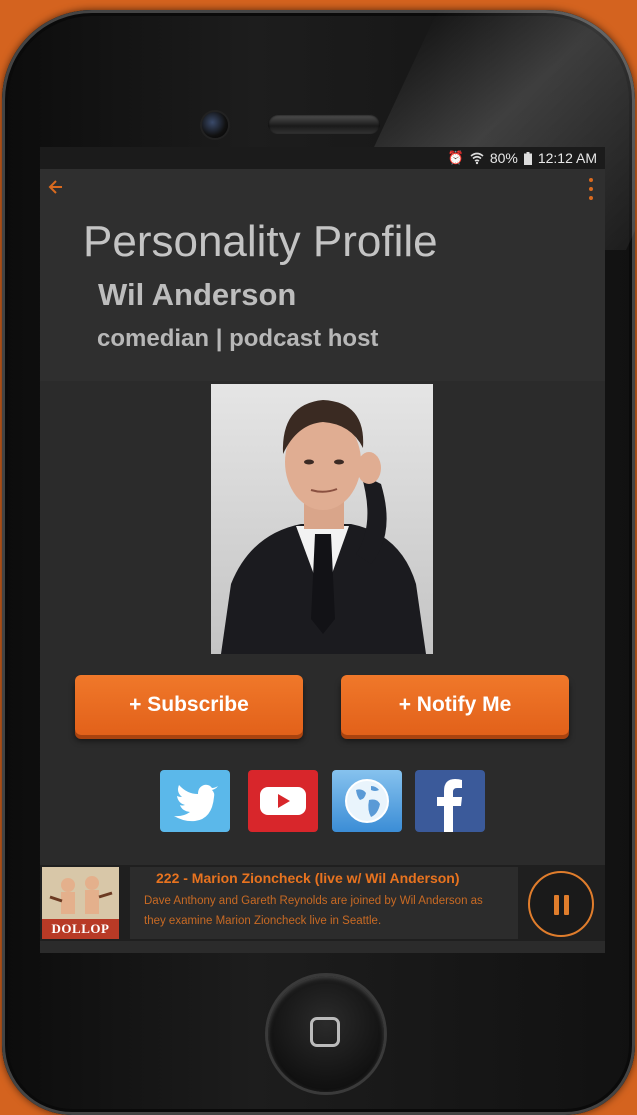  I want to click on youtube-icon, so click(283, 801).